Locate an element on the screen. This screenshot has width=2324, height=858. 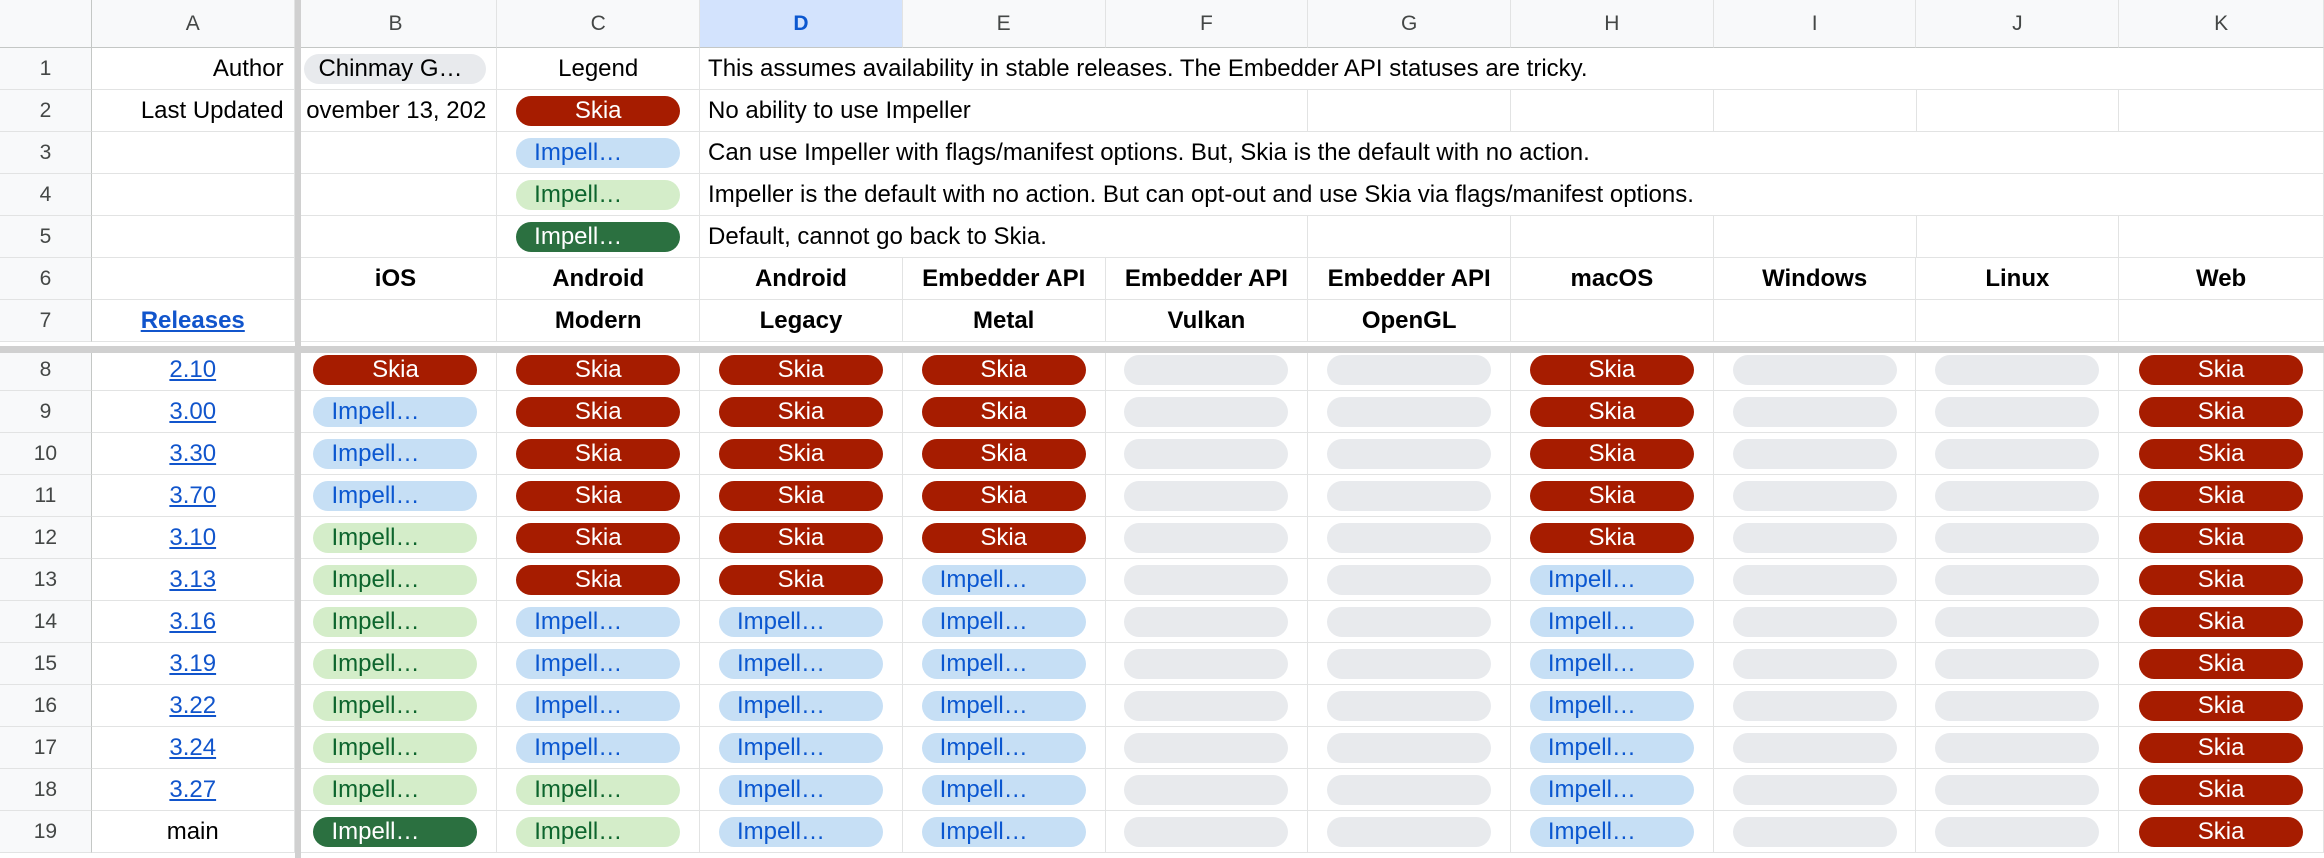
cell-h8: Skia is located at coordinates (1612, 370).